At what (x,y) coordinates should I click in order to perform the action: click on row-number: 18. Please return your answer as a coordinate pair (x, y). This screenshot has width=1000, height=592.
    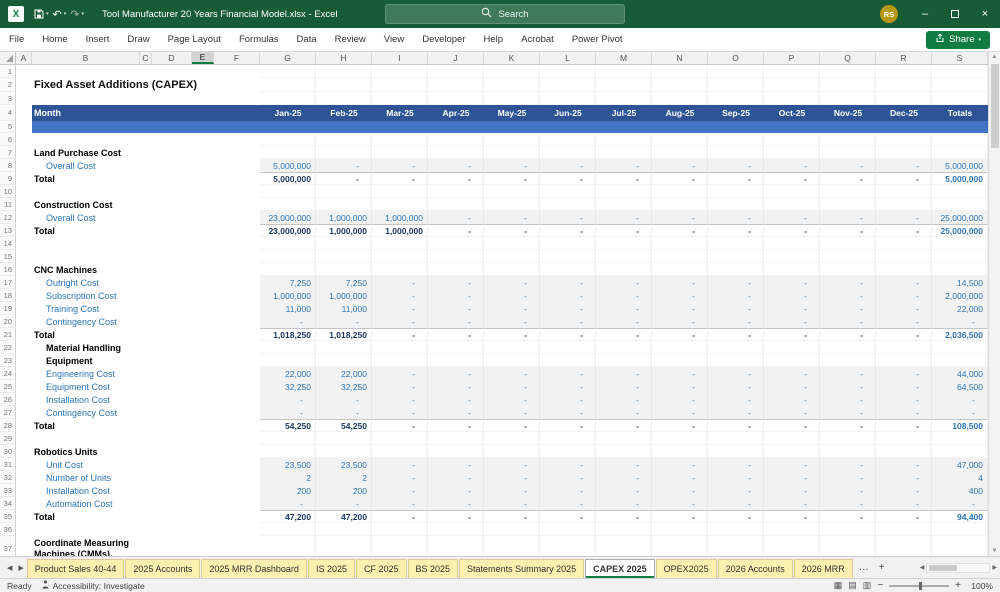
    Looking at the image, I should click on (8, 295).